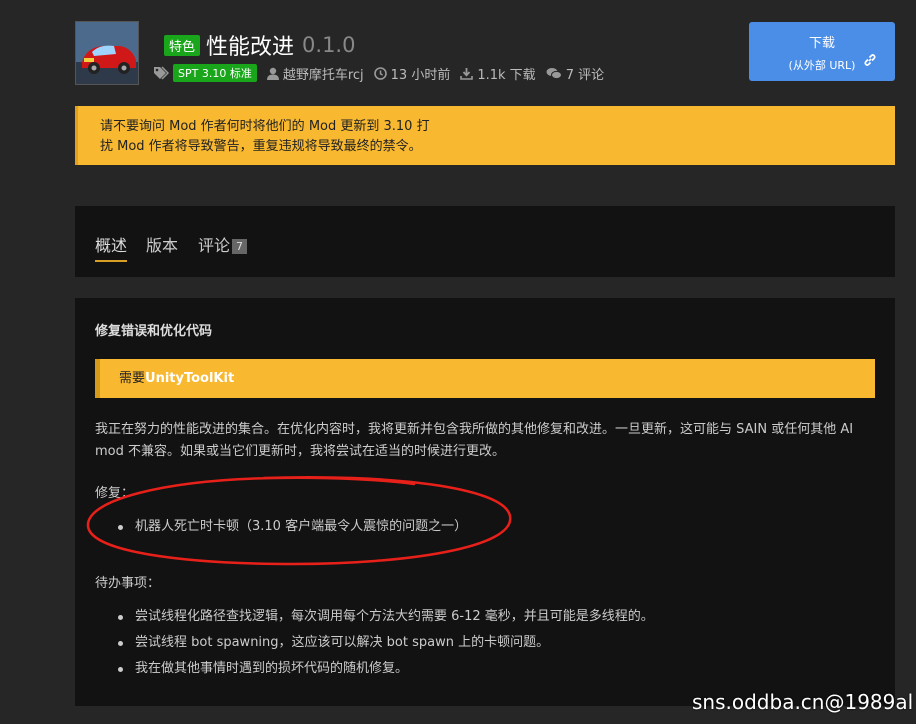 Image resolution: width=916 pixels, height=724 pixels. I want to click on mod-version: 0.1.0, so click(329, 45).